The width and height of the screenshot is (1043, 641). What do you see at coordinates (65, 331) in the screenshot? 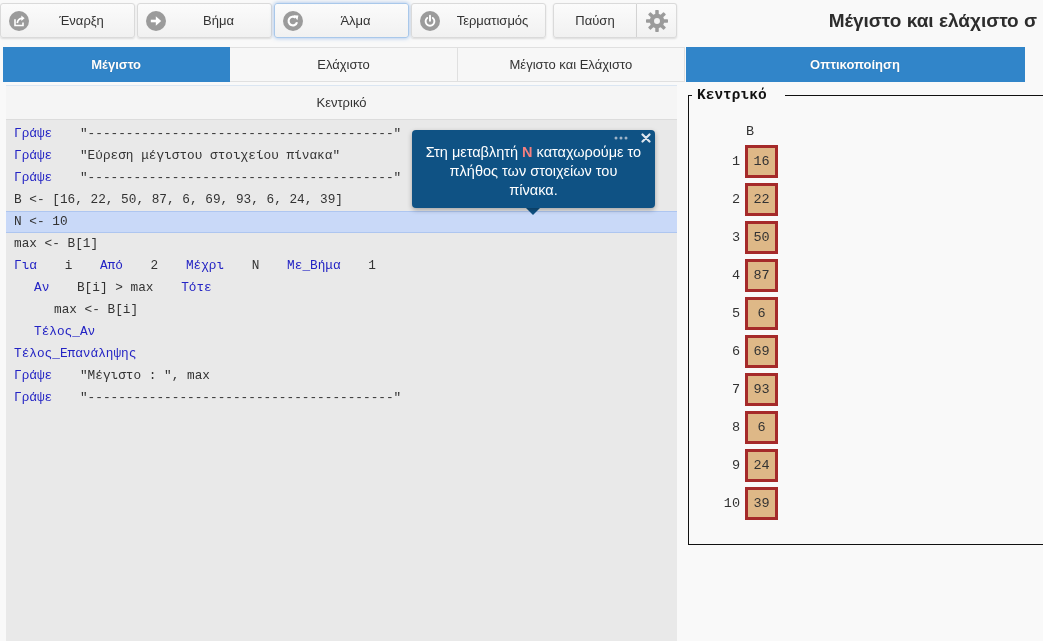
I see `code-line: Τέλος_Αν` at bounding box center [65, 331].